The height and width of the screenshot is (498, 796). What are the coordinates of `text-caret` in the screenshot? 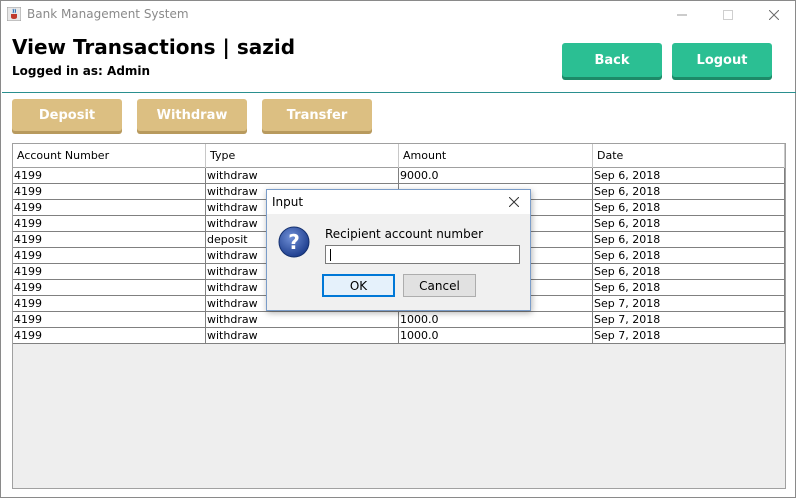 It's located at (330, 255).